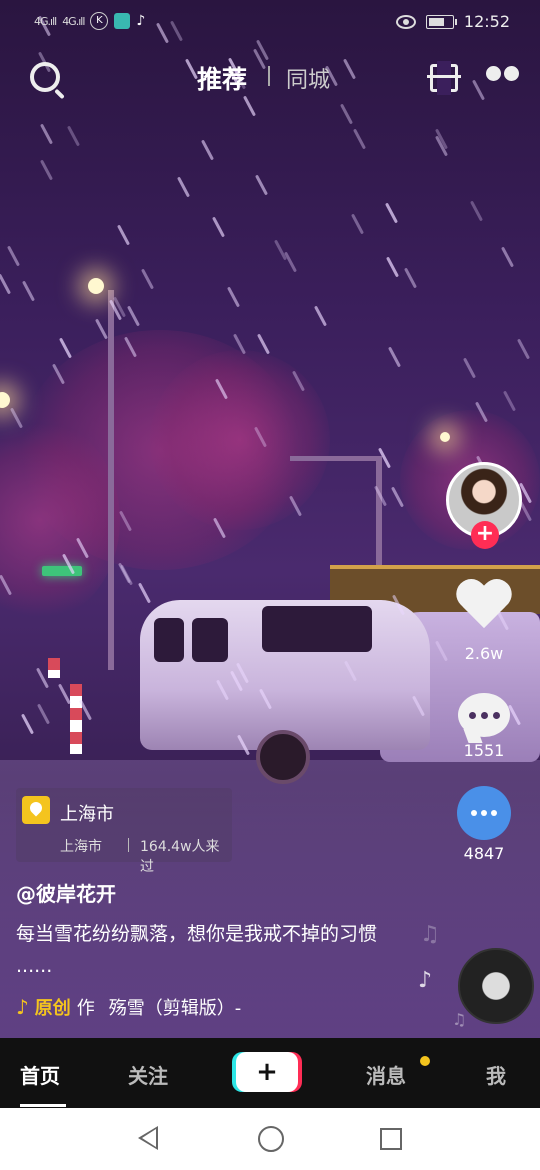 The height and width of the screenshot is (1170, 540). I want to click on location-name: 上海市, so click(87, 814).